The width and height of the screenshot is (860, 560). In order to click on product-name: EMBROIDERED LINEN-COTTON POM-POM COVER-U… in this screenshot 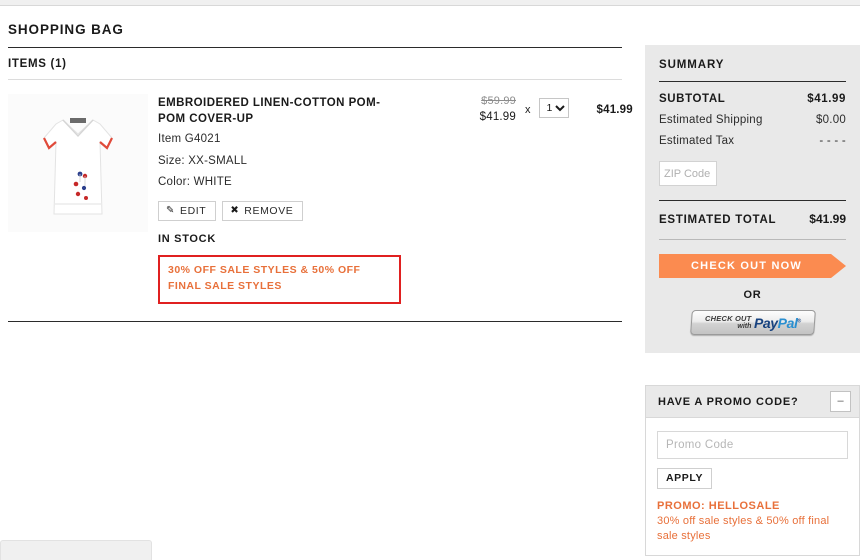, I will do `click(274, 111)`.